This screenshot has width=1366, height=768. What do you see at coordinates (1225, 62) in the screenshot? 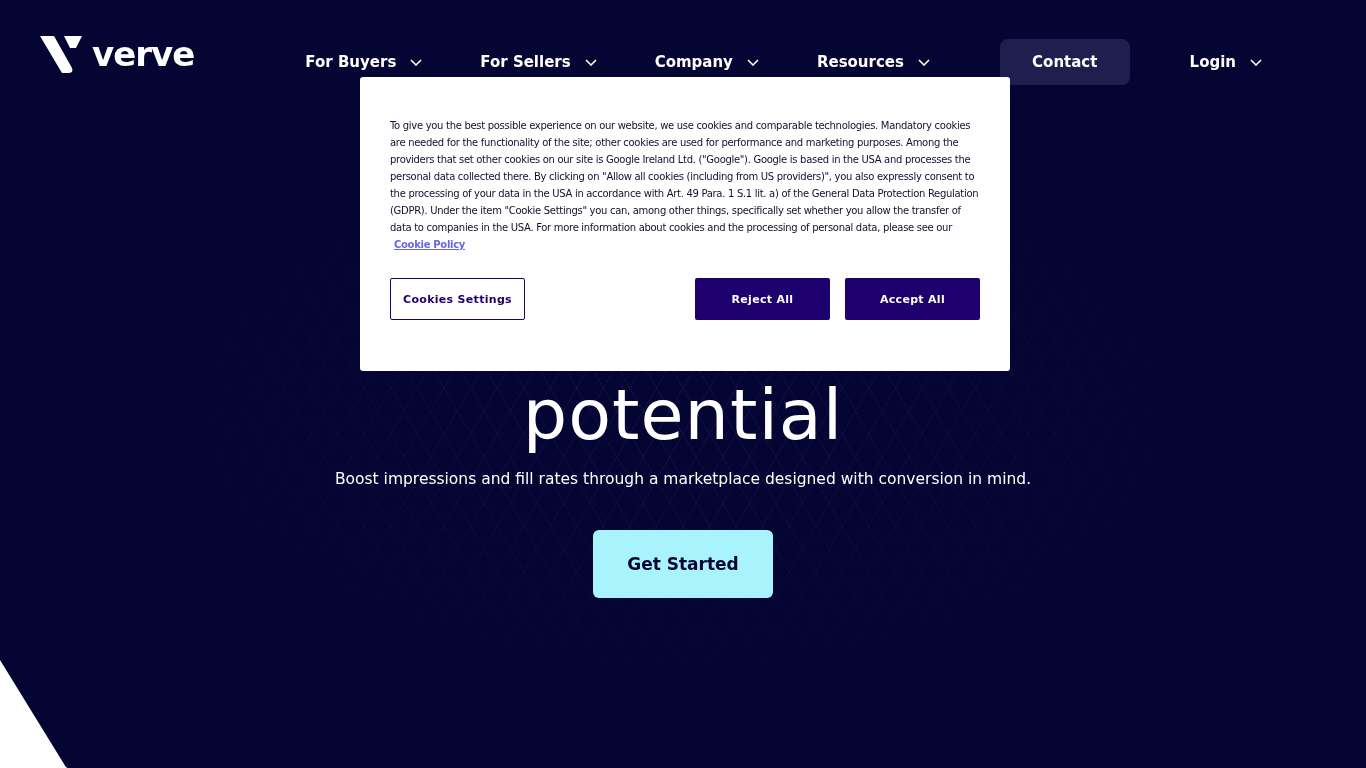
I see `nav-link: Login` at bounding box center [1225, 62].